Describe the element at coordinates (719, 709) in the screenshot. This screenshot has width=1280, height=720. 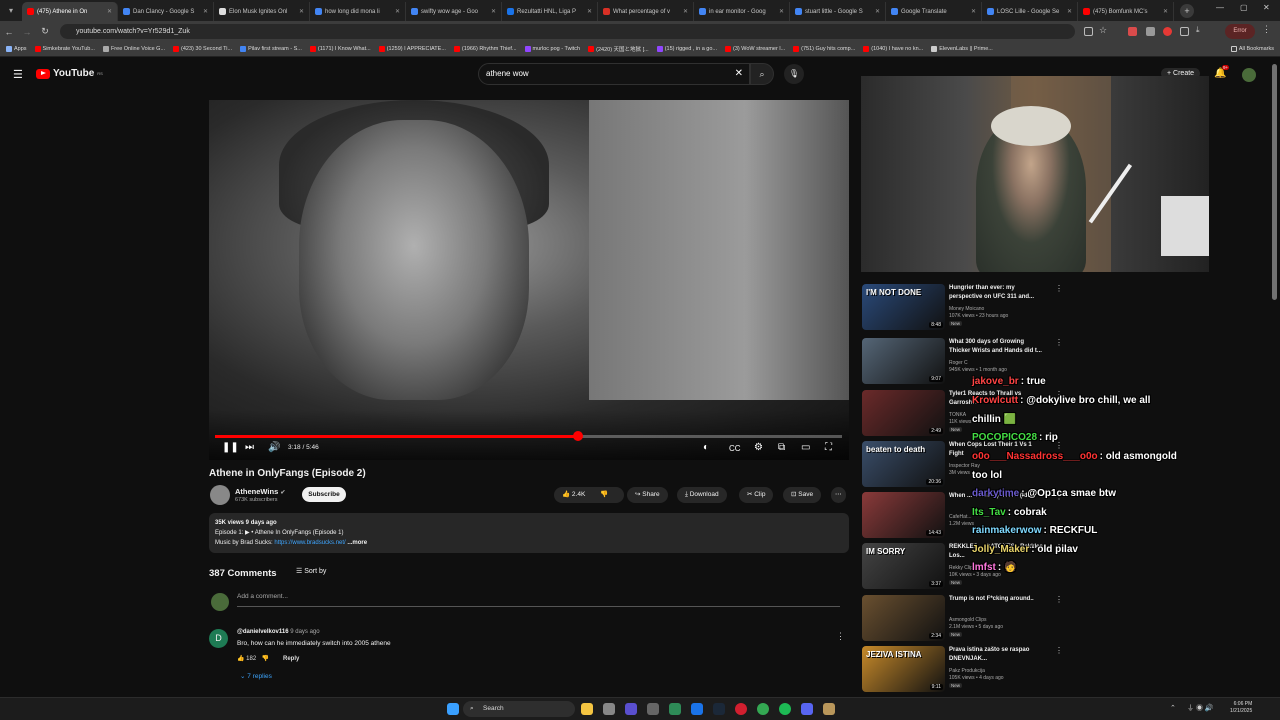
I see `steam-icon` at that location.